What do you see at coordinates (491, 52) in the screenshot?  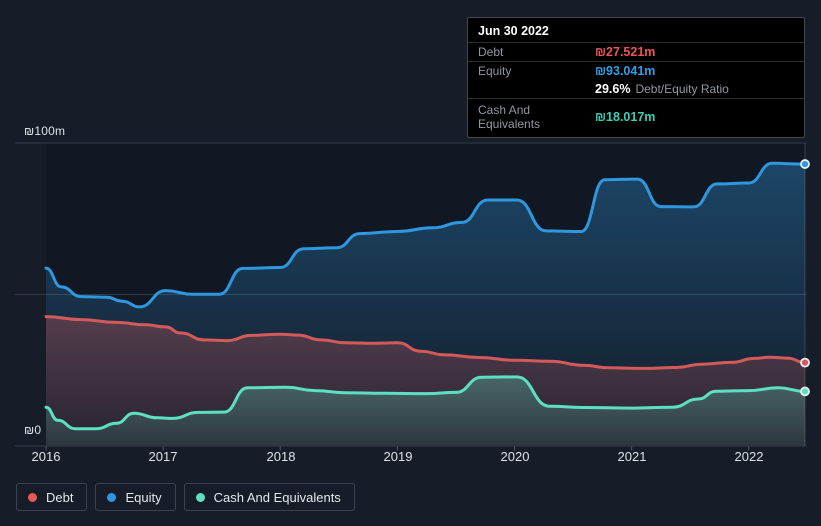 I see `tooltip-debt-label: Debt` at bounding box center [491, 52].